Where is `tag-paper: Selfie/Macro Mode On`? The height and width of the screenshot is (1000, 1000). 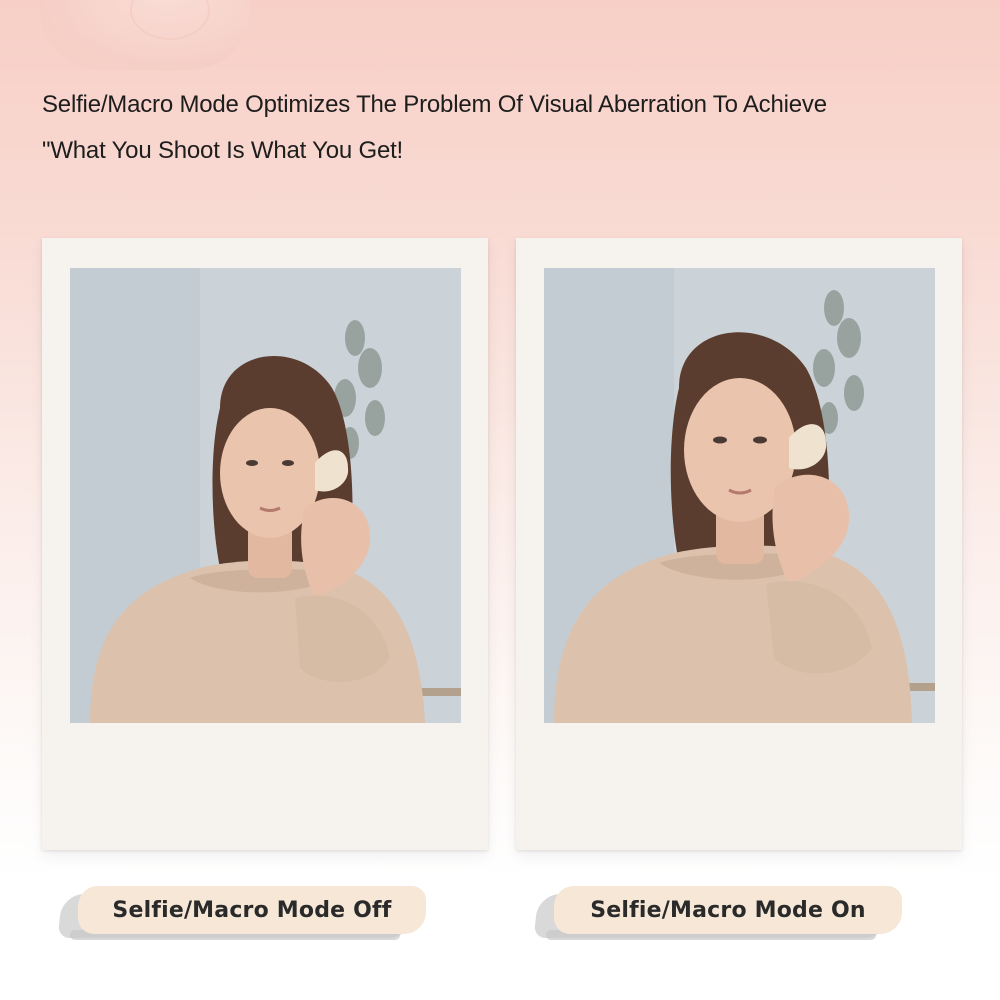
tag-paper: Selfie/Macro Mode On is located at coordinates (728, 910).